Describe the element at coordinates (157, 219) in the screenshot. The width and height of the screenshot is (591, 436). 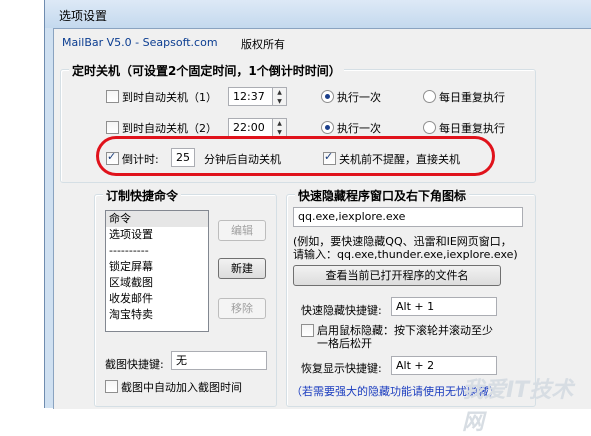
I see `list-item: 命令` at that location.